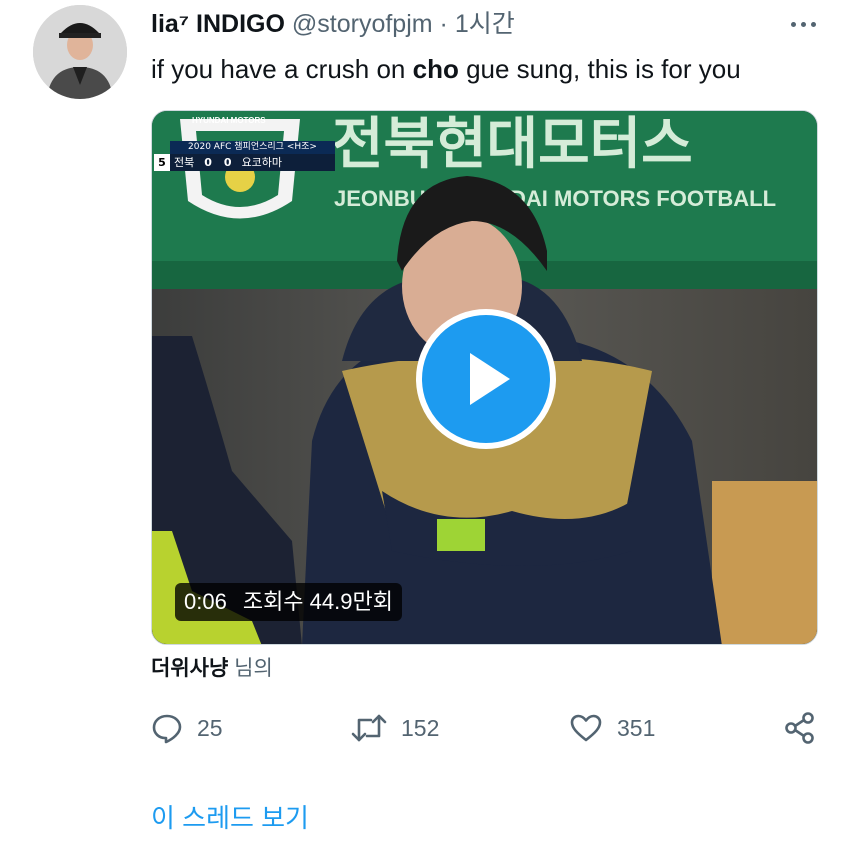 This screenshot has width=850, height=851. I want to click on banner-english-text: JEONBUK HYUNDAI MOTORS FOOTBALL, so click(555, 198).